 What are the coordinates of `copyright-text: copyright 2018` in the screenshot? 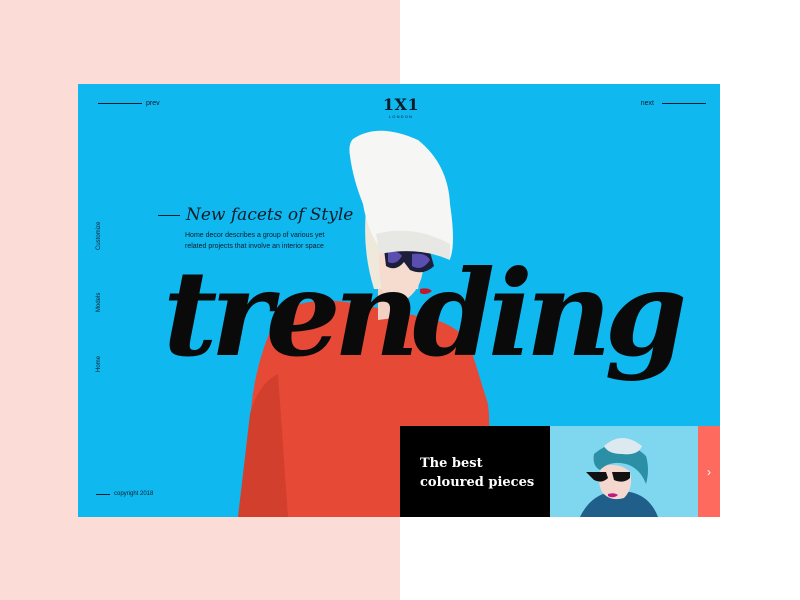 It's located at (134, 494).